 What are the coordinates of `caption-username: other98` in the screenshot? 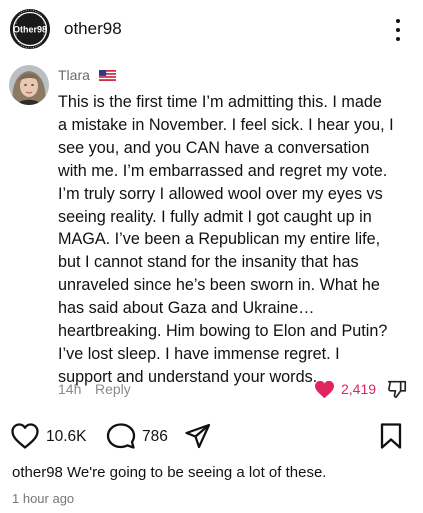 It's located at (37, 472).